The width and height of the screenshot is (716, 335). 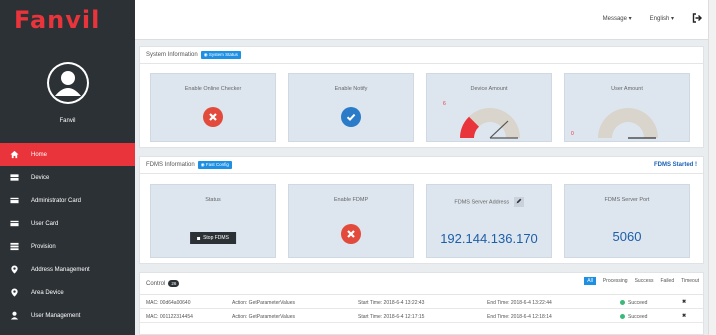 What do you see at coordinates (213, 221) in the screenshot?
I see `fdms-status-card: Status Stop FDMS` at bounding box center [213, 221].